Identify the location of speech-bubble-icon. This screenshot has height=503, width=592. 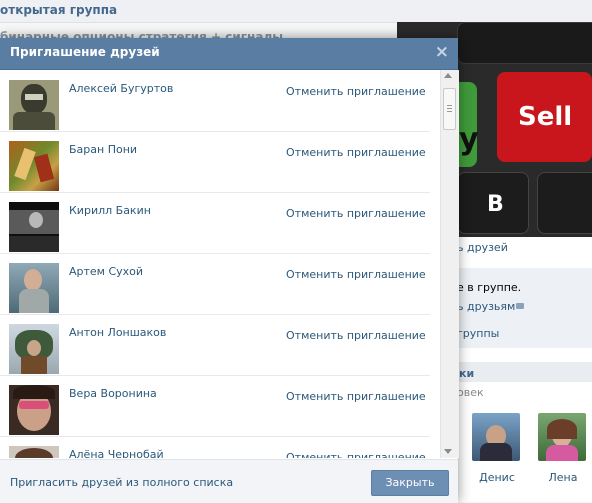
(520, 306).